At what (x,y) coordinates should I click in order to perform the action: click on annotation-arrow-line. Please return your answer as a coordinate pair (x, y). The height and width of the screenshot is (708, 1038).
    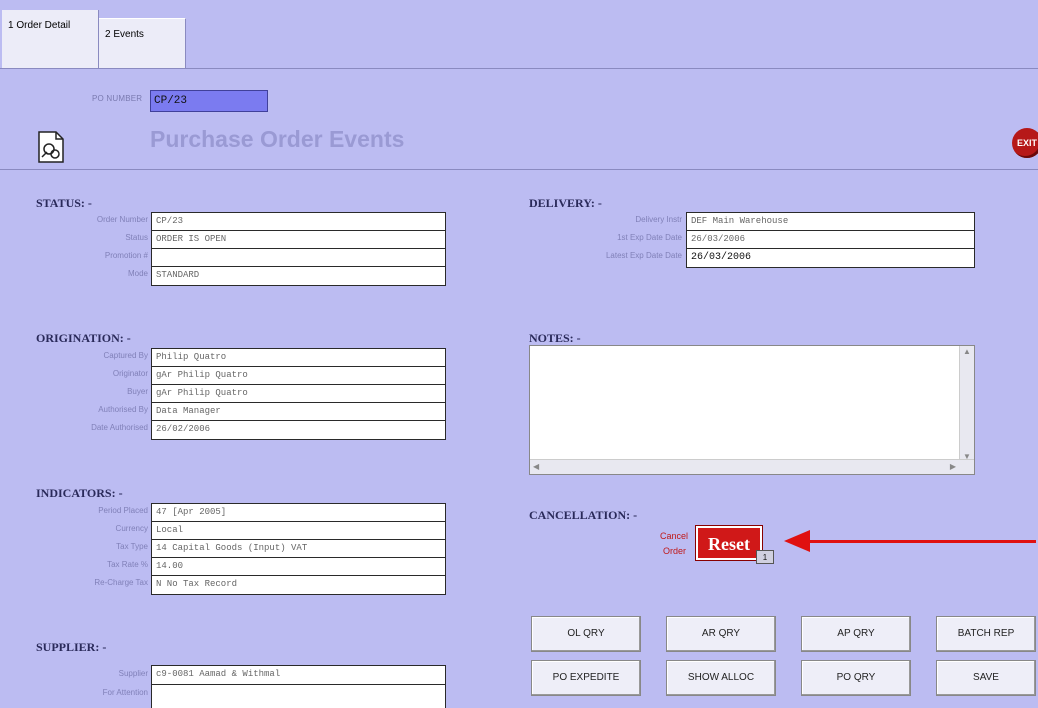
    Looking at the image, I should click on (922, 541).